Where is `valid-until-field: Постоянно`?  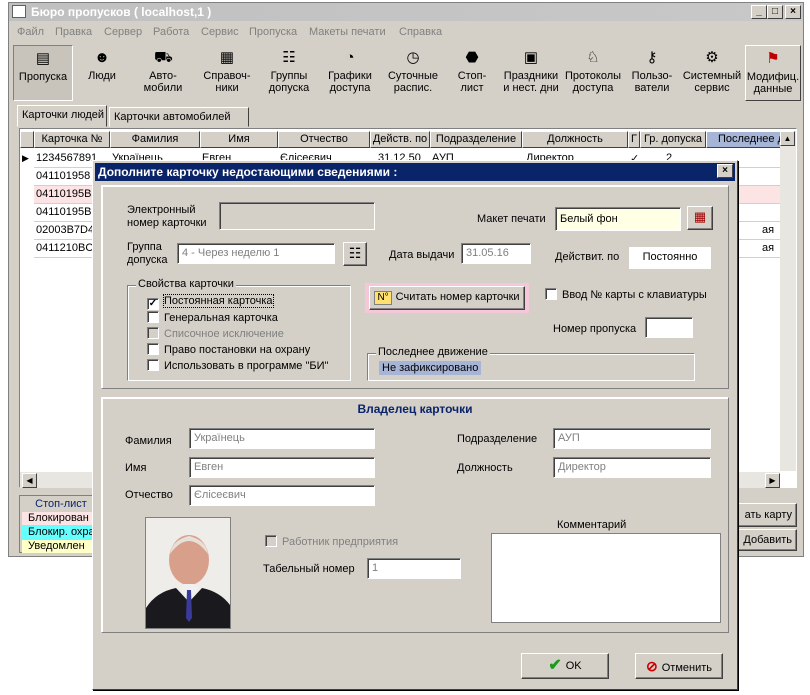 valid-until-field: Постоянно is located at coordinates (670, 258).